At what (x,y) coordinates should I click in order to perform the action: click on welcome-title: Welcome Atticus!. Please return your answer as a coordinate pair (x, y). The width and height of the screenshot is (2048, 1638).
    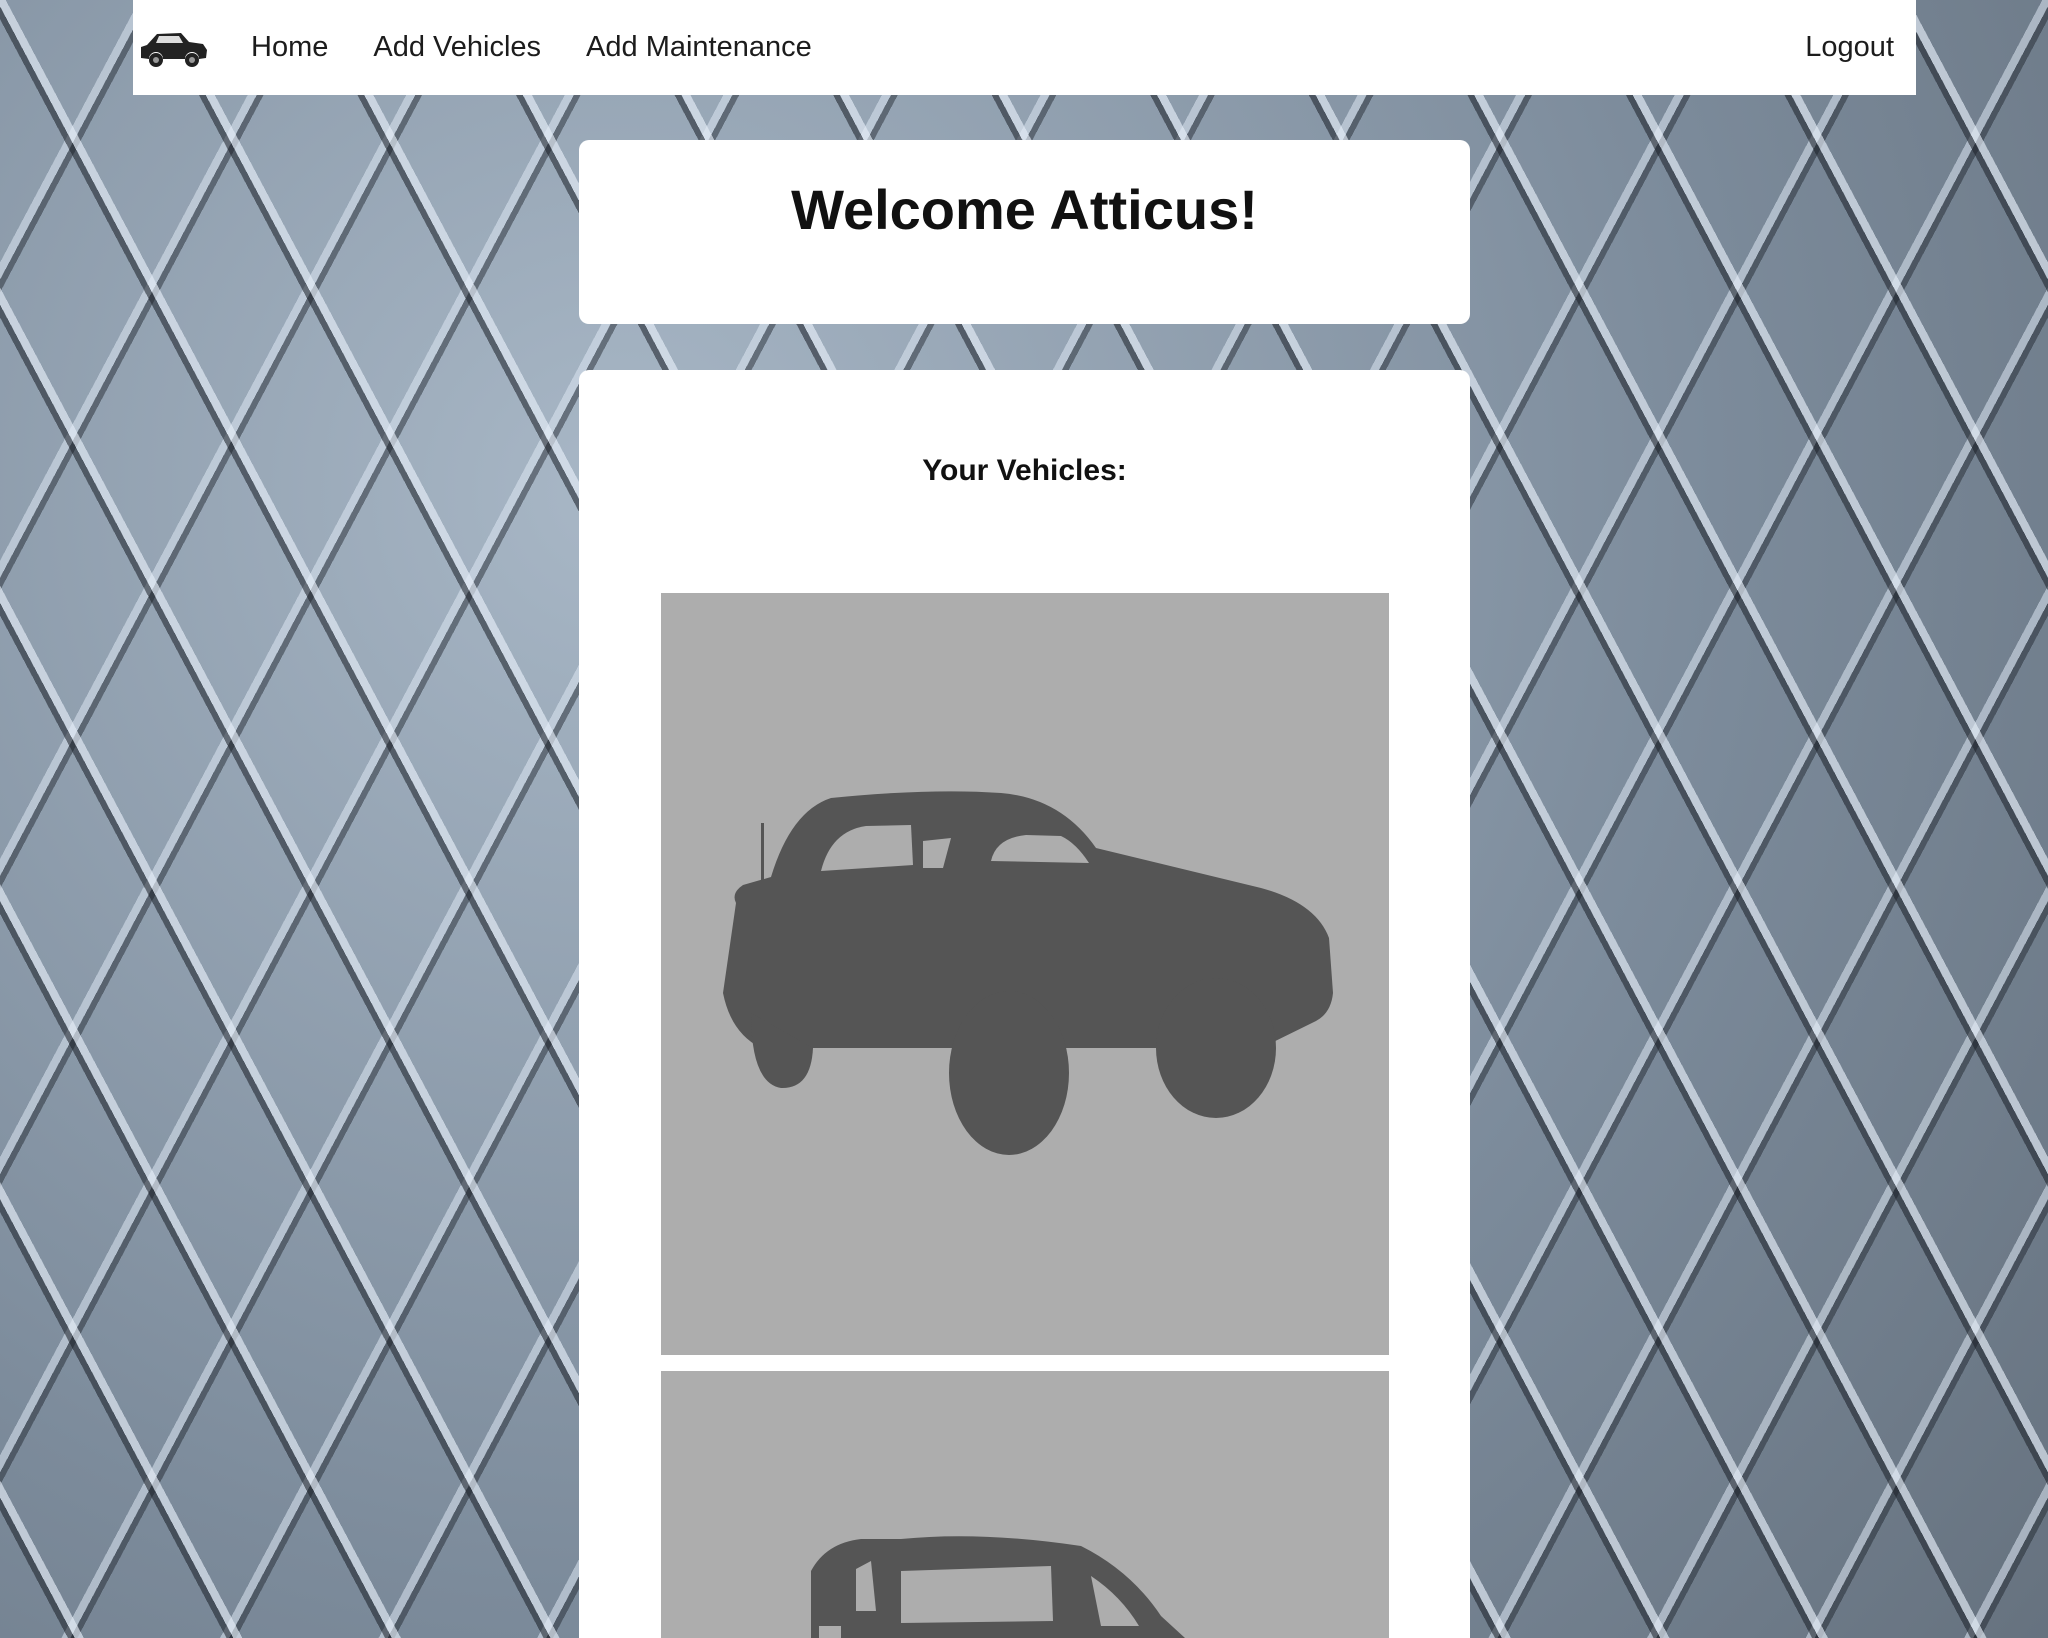
    Looking at the image, I should click on (1024, 209).